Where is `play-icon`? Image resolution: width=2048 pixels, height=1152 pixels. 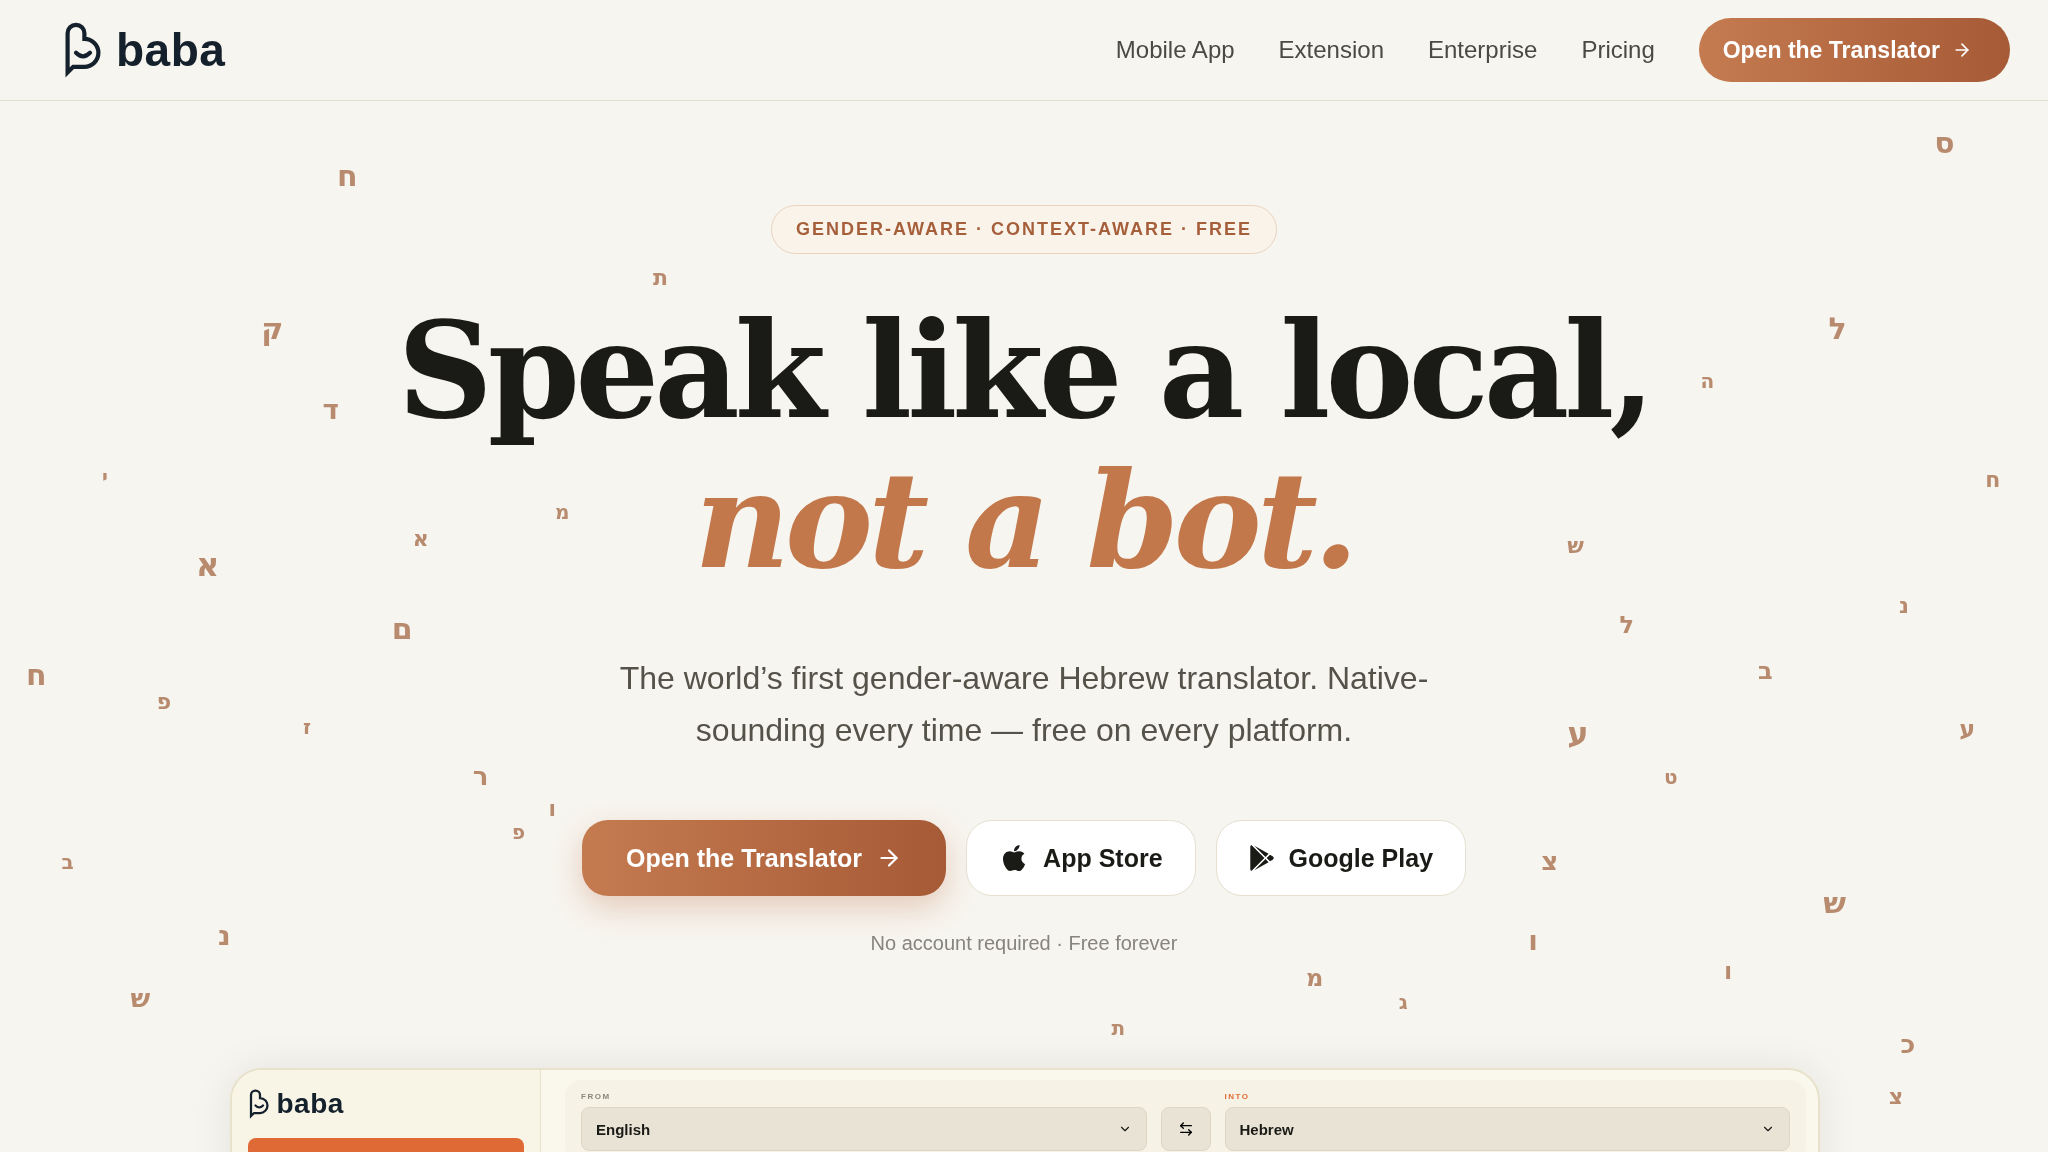 play-icon is located at coordinates (1261, 858).